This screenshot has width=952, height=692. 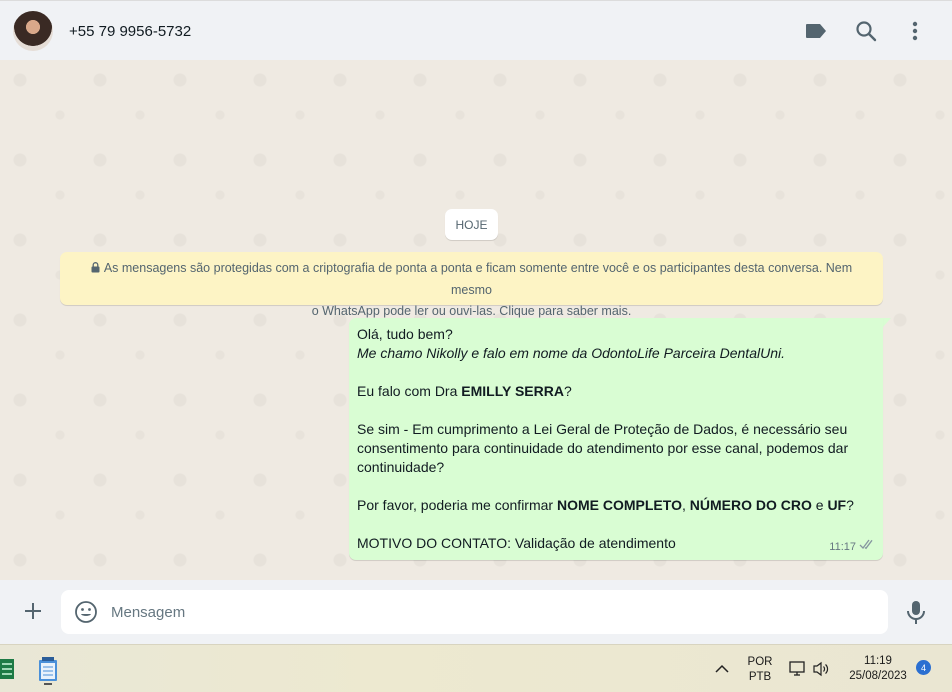 I want to click on message-input, so click(x=491, y=612).